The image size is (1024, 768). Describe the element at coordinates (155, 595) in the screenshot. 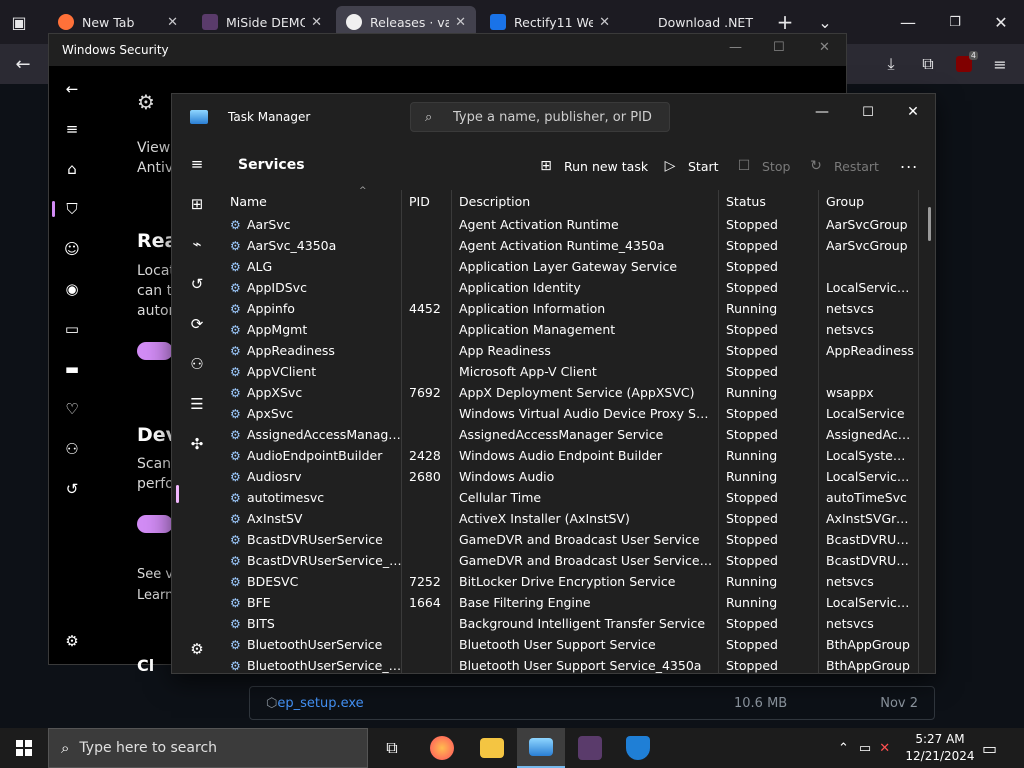

I see `ws-learn-link: Learn` at that location.